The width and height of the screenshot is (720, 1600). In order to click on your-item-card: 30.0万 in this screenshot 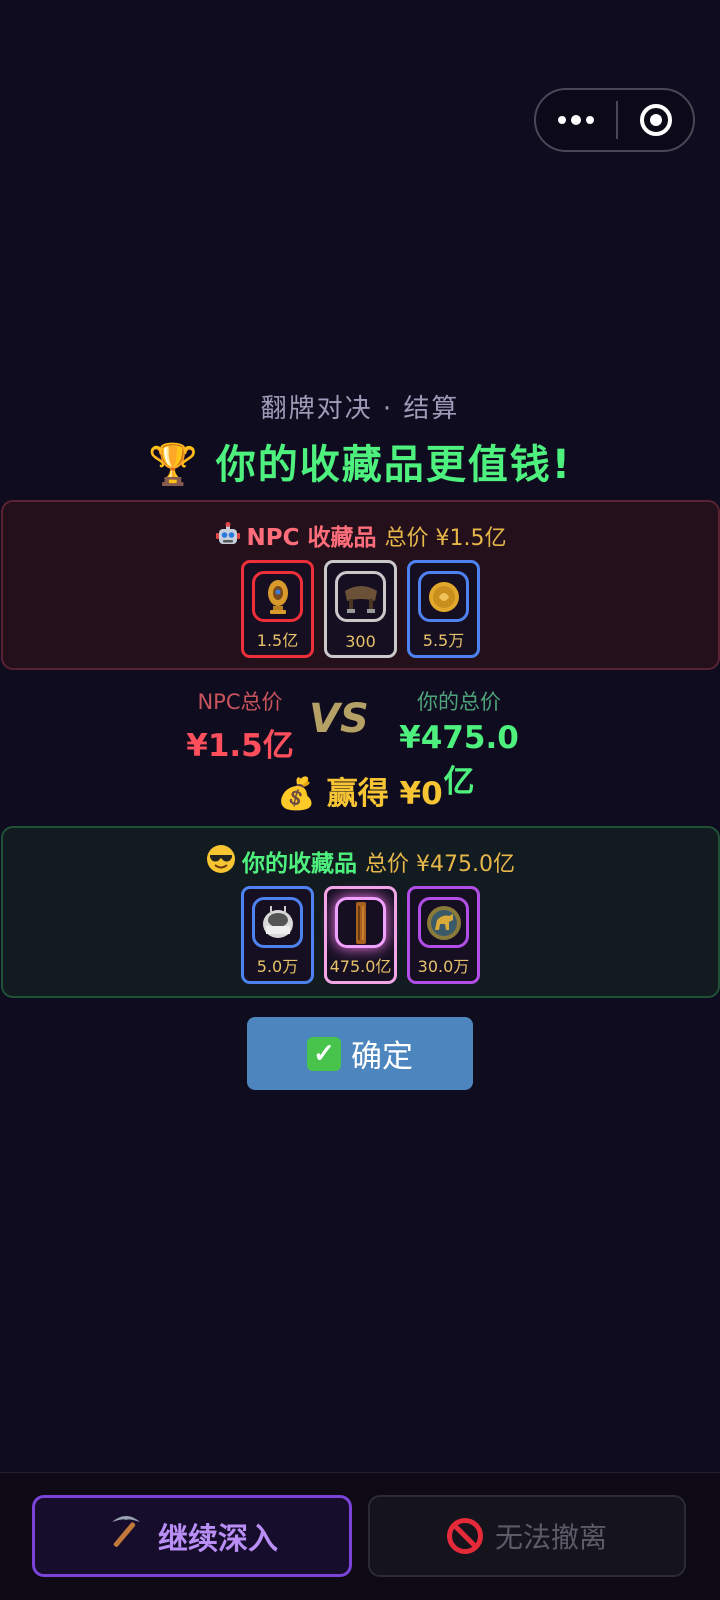, I will do `click(443, 935)`.